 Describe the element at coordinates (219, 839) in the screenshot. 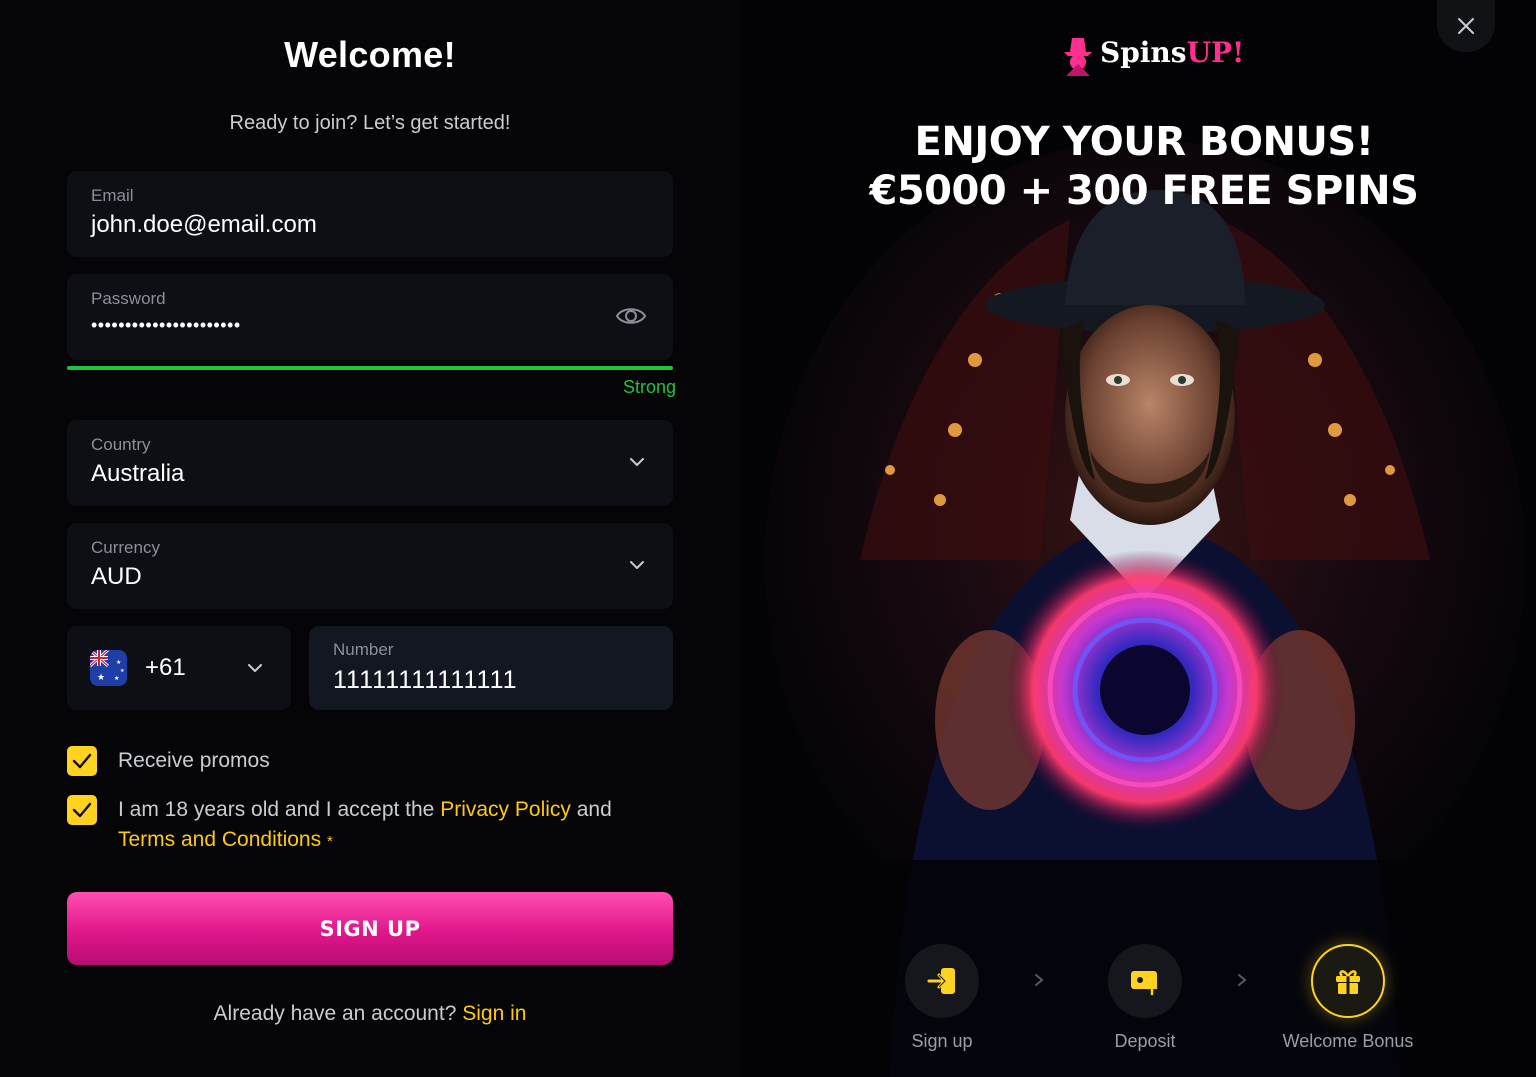

I see `terms-conditions-link: Terms and Conditions` at that location.